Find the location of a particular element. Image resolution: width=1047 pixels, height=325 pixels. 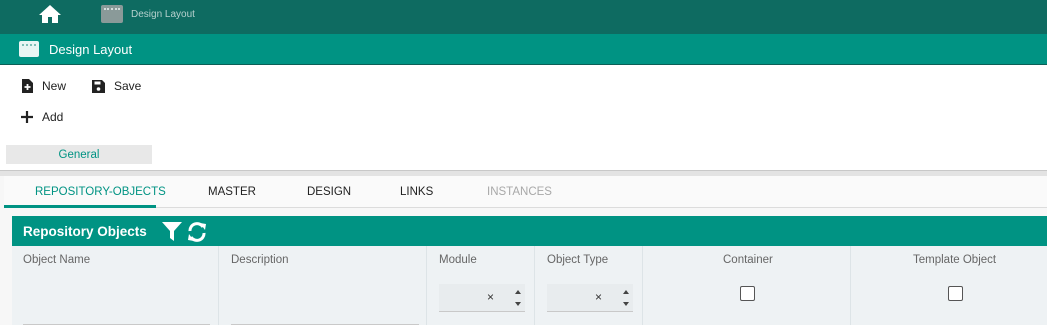

save-button: Save is located at coordinates (116, 86).